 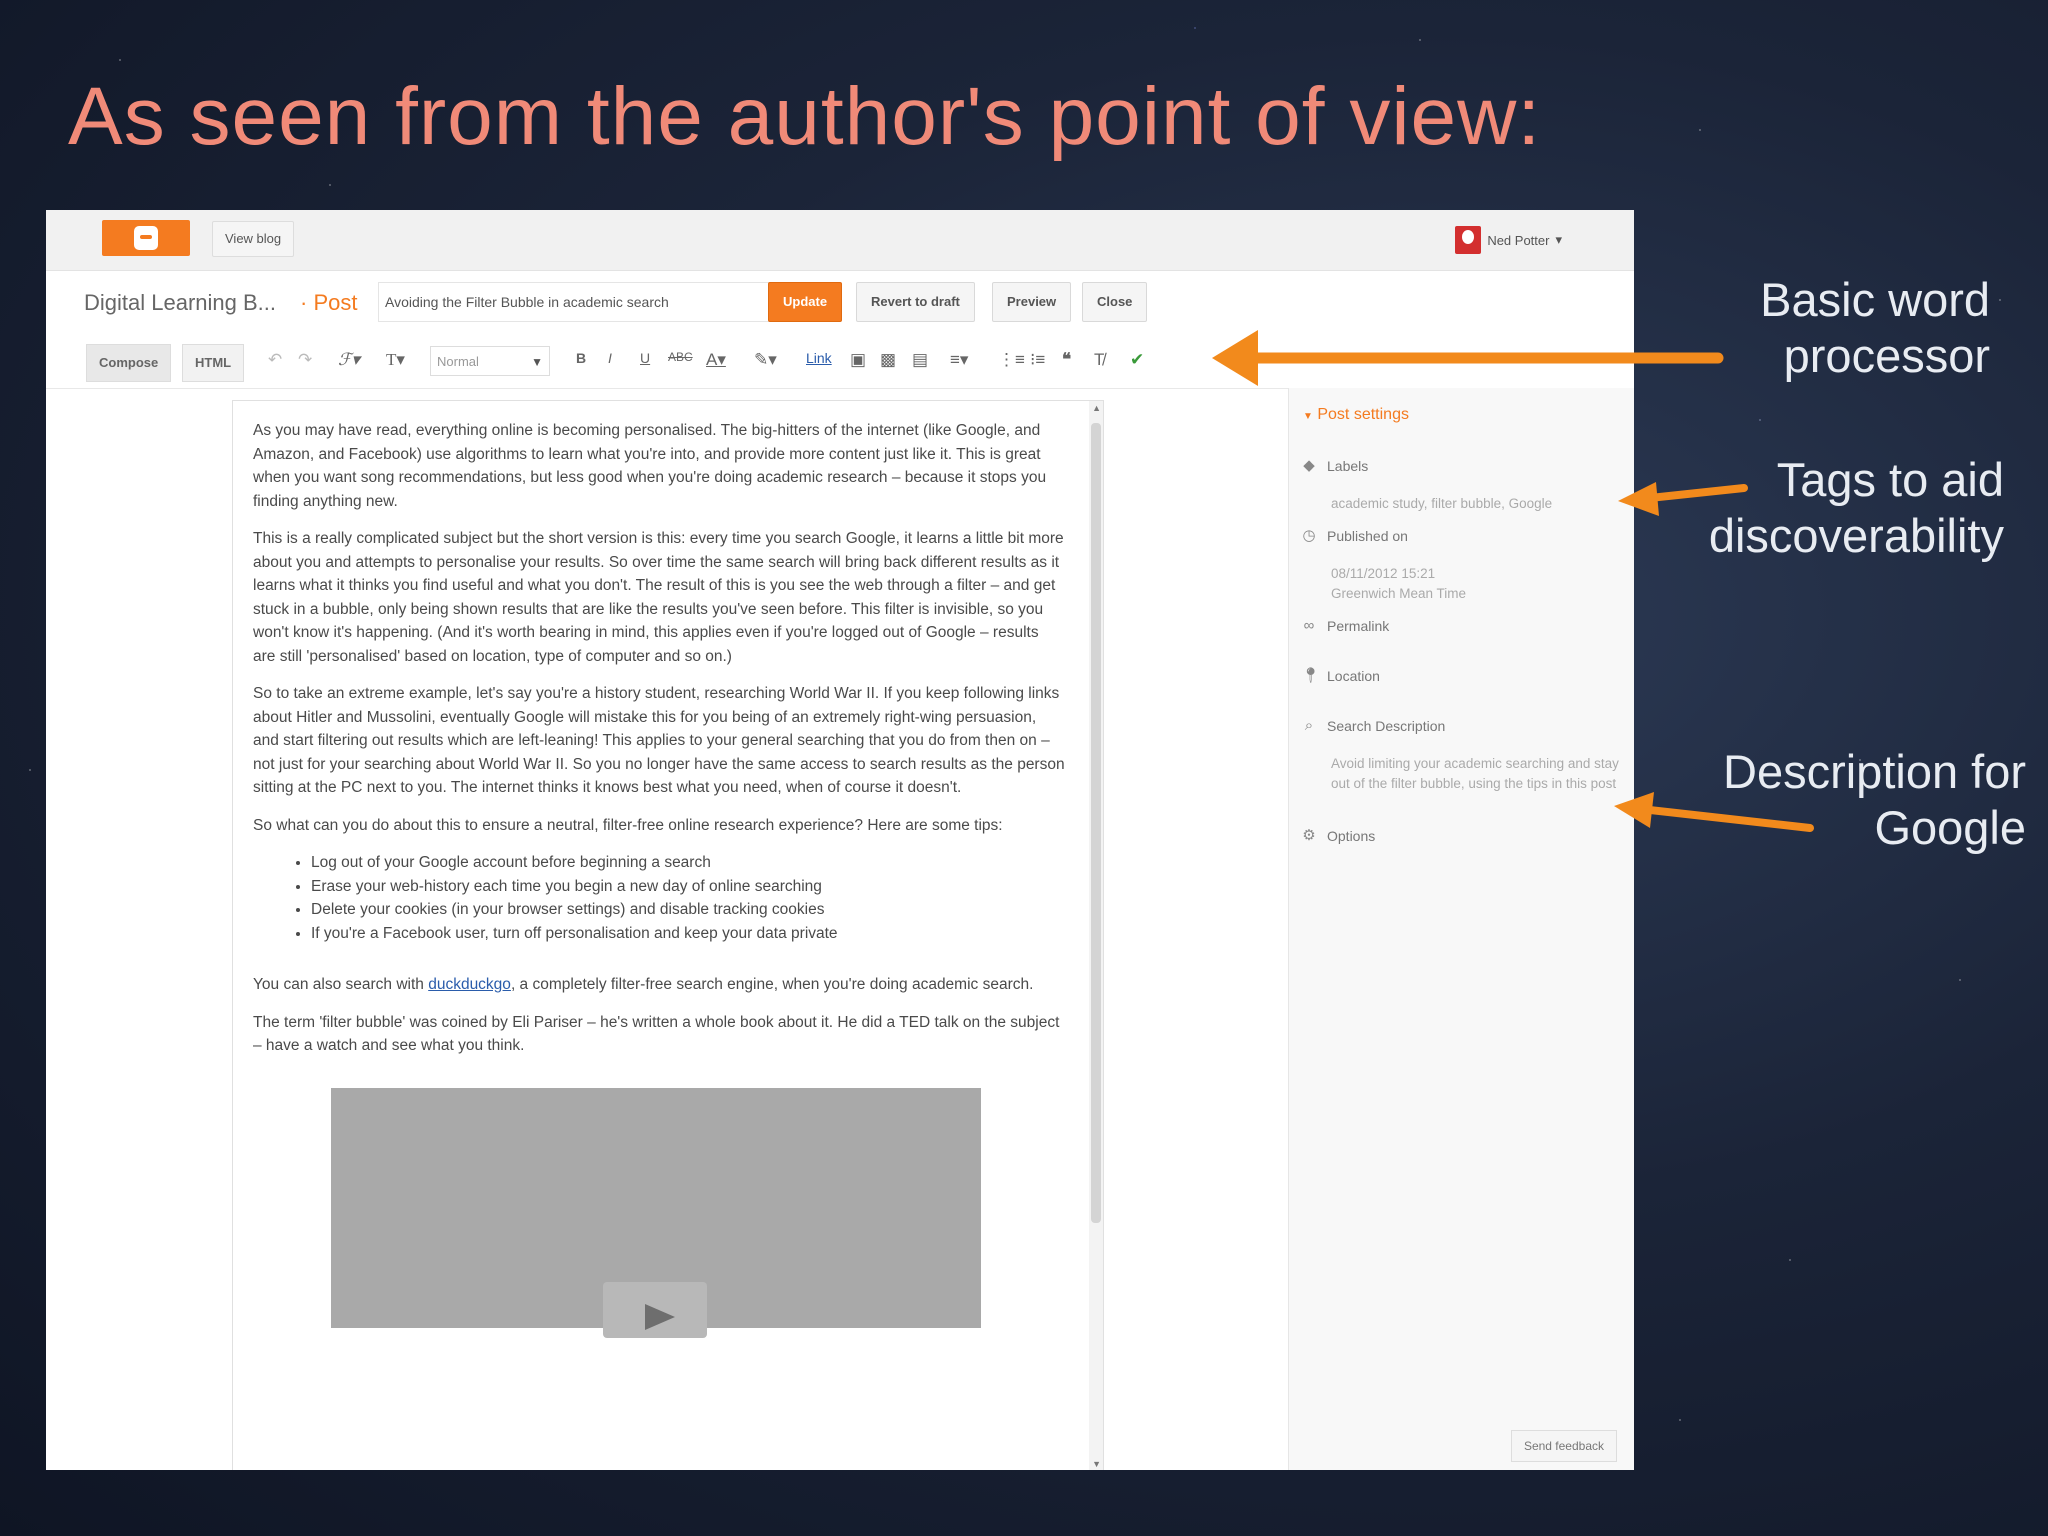 I want to click on arrow-description, so click(x=1714, y=812).